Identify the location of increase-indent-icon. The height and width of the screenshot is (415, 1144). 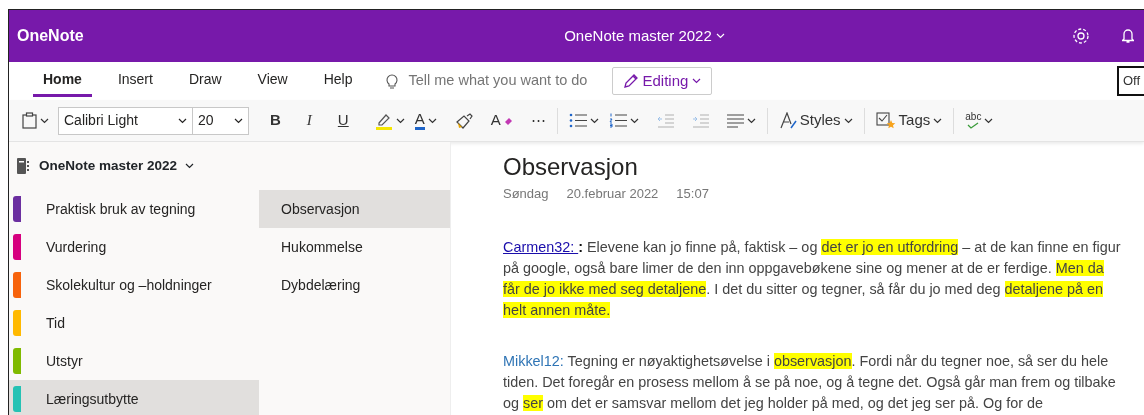
(700, 120).